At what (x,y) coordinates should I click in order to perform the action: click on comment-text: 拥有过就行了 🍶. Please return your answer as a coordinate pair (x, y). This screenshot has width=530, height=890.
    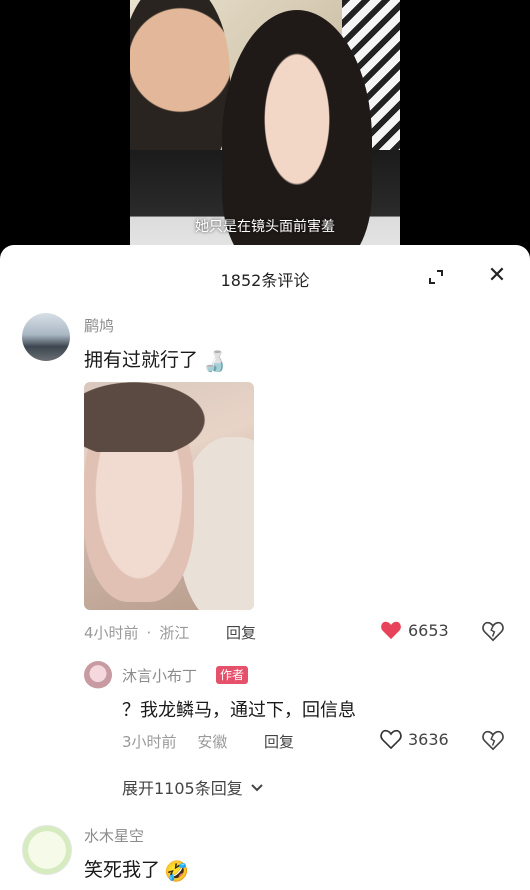
    Looking at the image, I should click on (155, 359).